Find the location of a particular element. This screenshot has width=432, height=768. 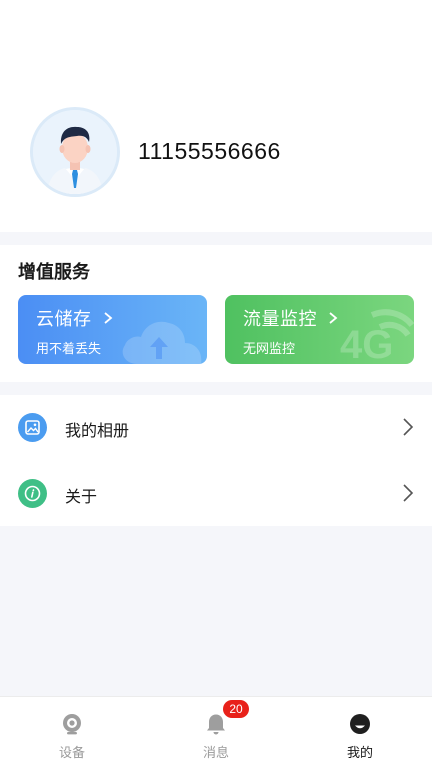

cloud-upload-icon is located at coordinates (162, 342).